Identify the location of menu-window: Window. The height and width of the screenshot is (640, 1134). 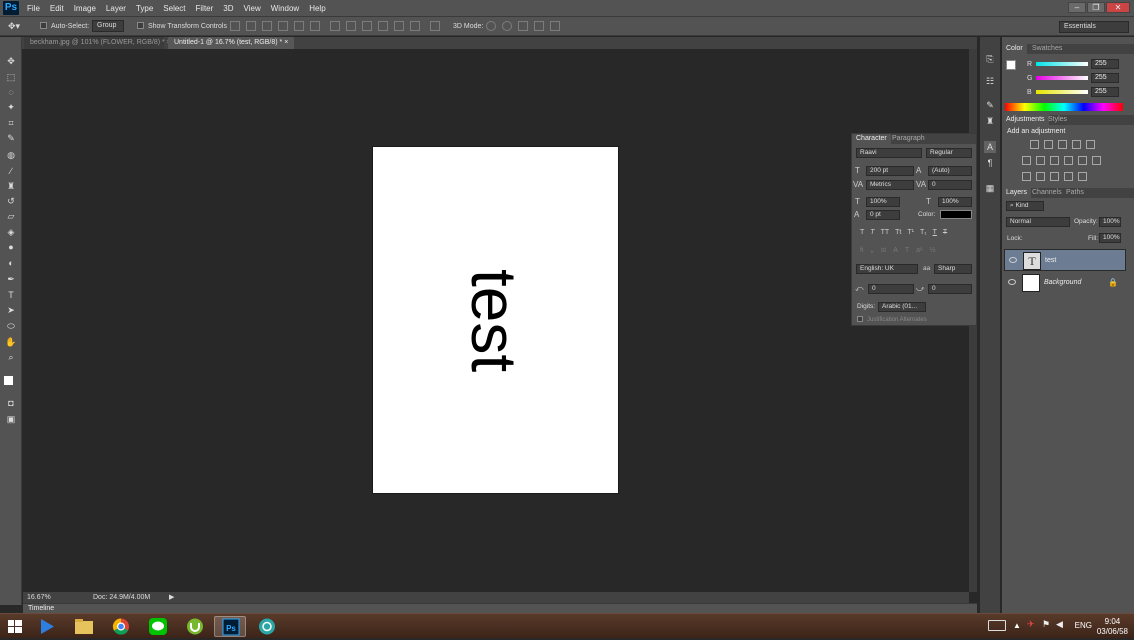
(285, 8).